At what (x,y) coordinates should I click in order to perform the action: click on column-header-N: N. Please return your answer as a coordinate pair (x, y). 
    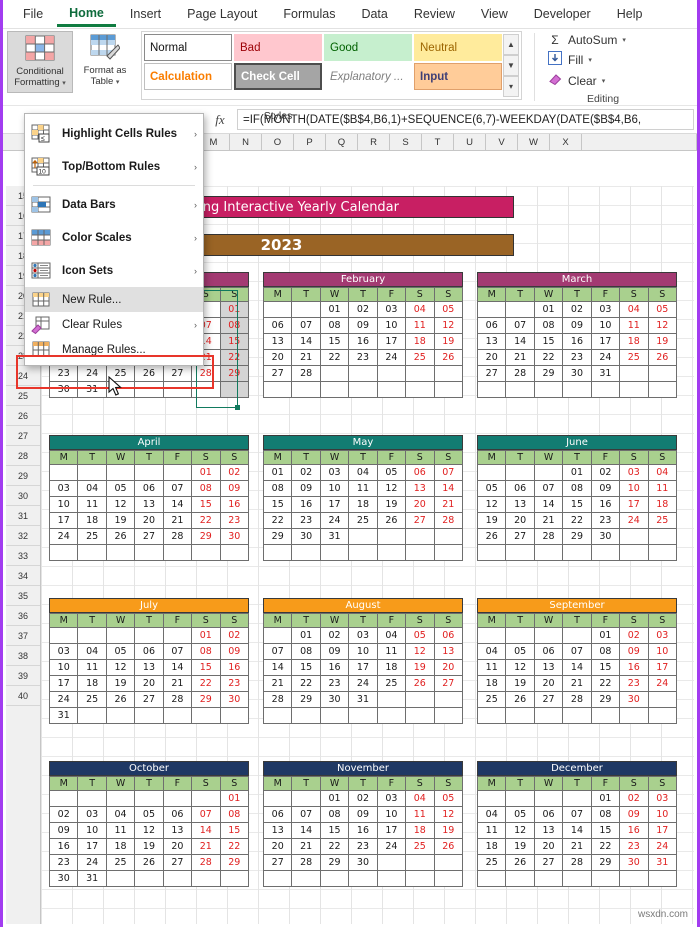
    Looking at the image, I should click on (246, 142).